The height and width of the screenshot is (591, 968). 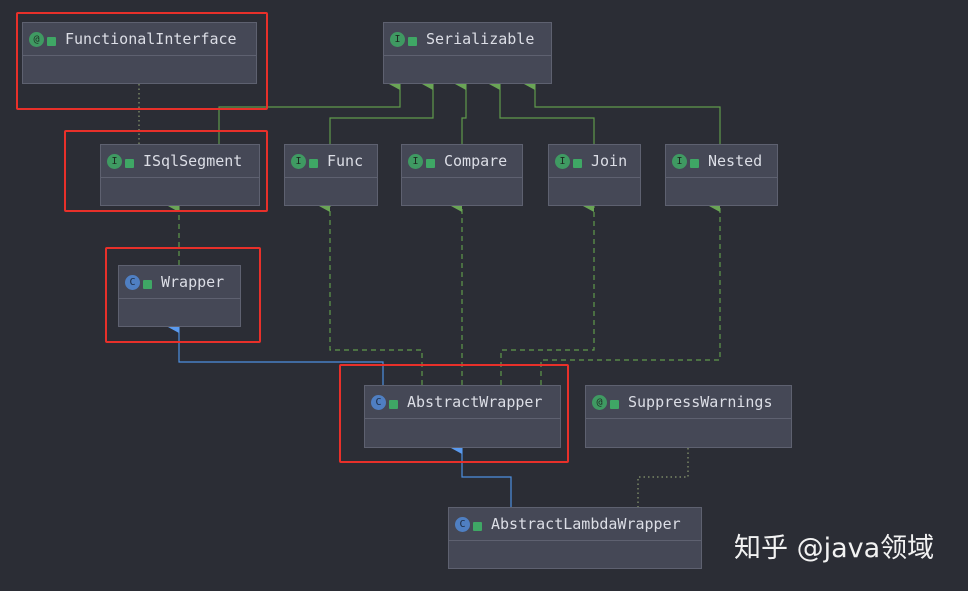 I want to click on node-name: Nested, so click(x=735, y=161).